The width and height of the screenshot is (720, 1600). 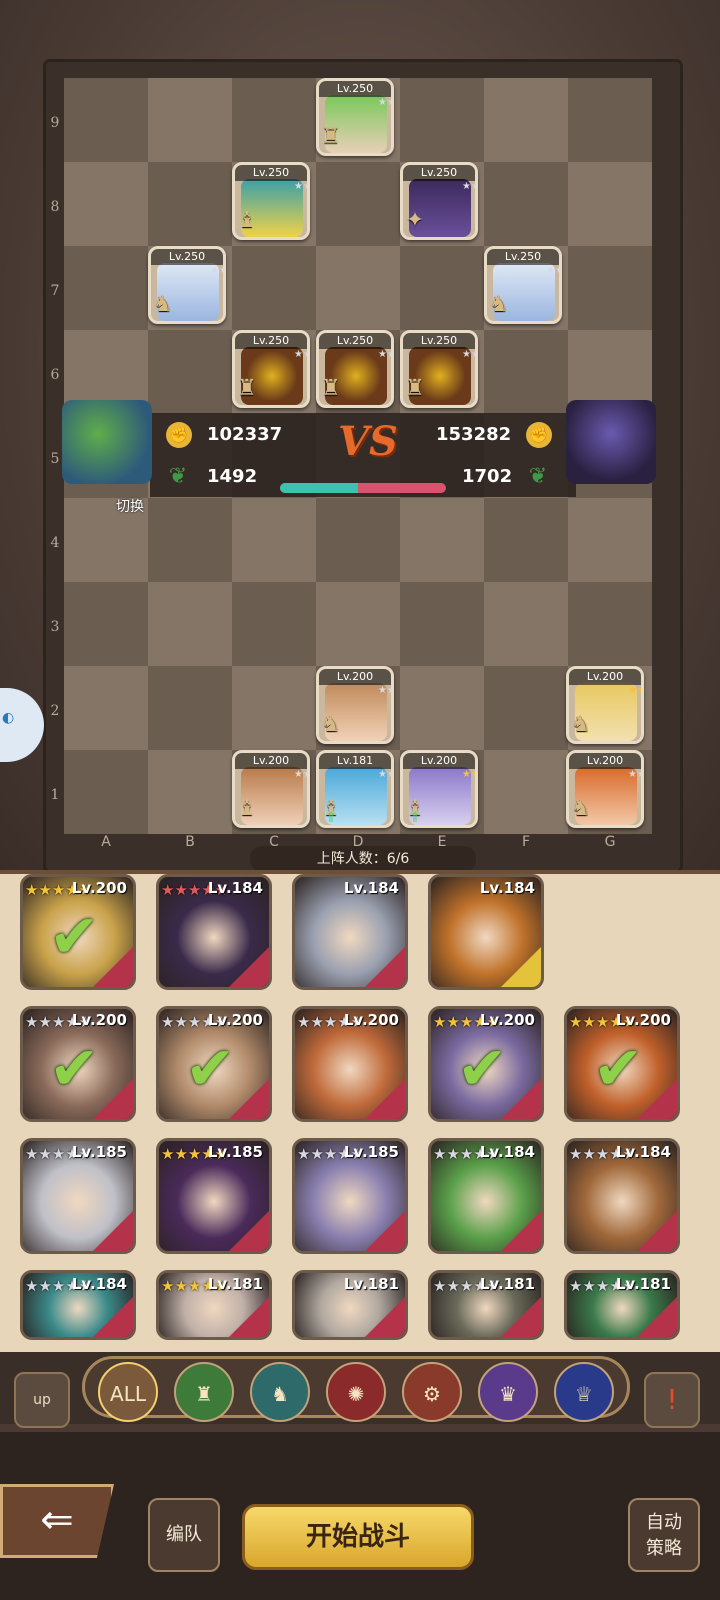 What do you see at coordinates (439, 201) in the screenshot?
I see `enemy-unit: Lv.250 ★★★★★ ✦` at bounding box center [439, 201].